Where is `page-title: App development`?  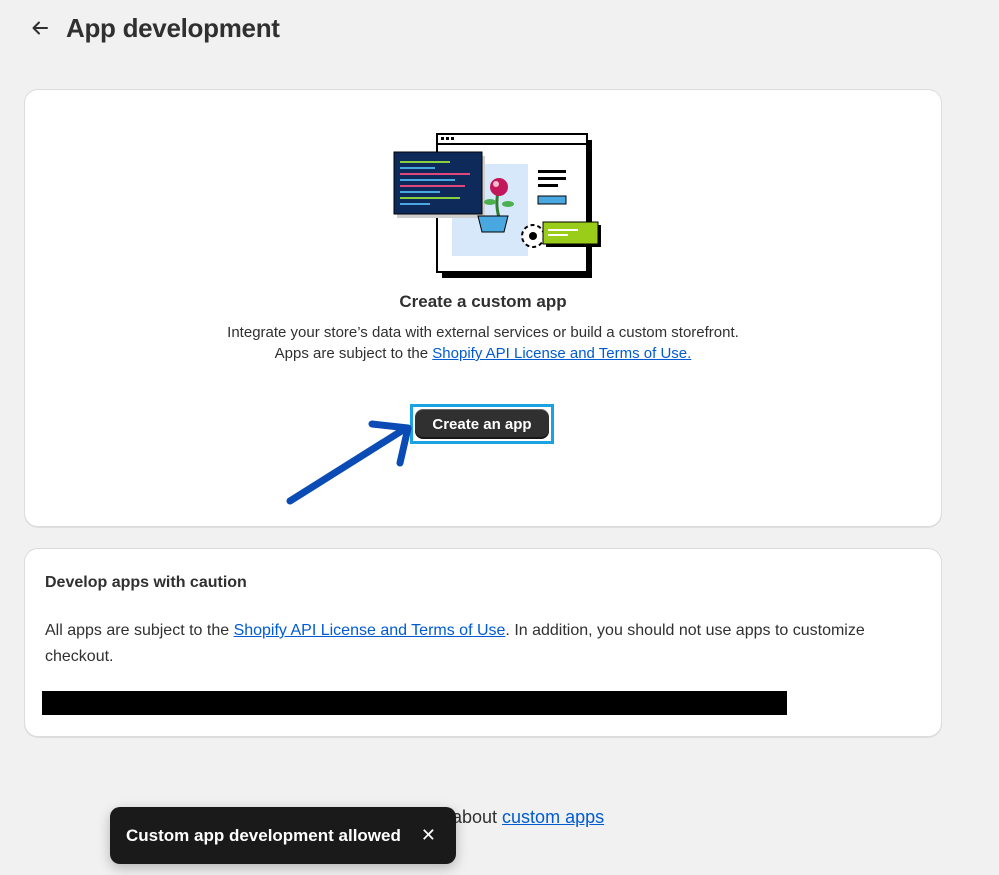 page-title: App development is located at coordinates (173, 27).